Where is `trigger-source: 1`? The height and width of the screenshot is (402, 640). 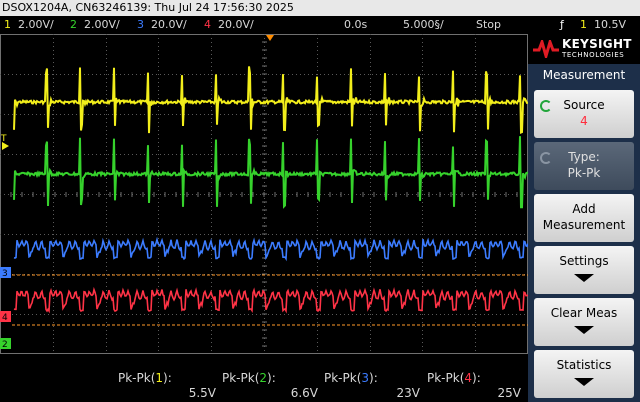 trigger-source: 1 is located at coordinates (583, 24).